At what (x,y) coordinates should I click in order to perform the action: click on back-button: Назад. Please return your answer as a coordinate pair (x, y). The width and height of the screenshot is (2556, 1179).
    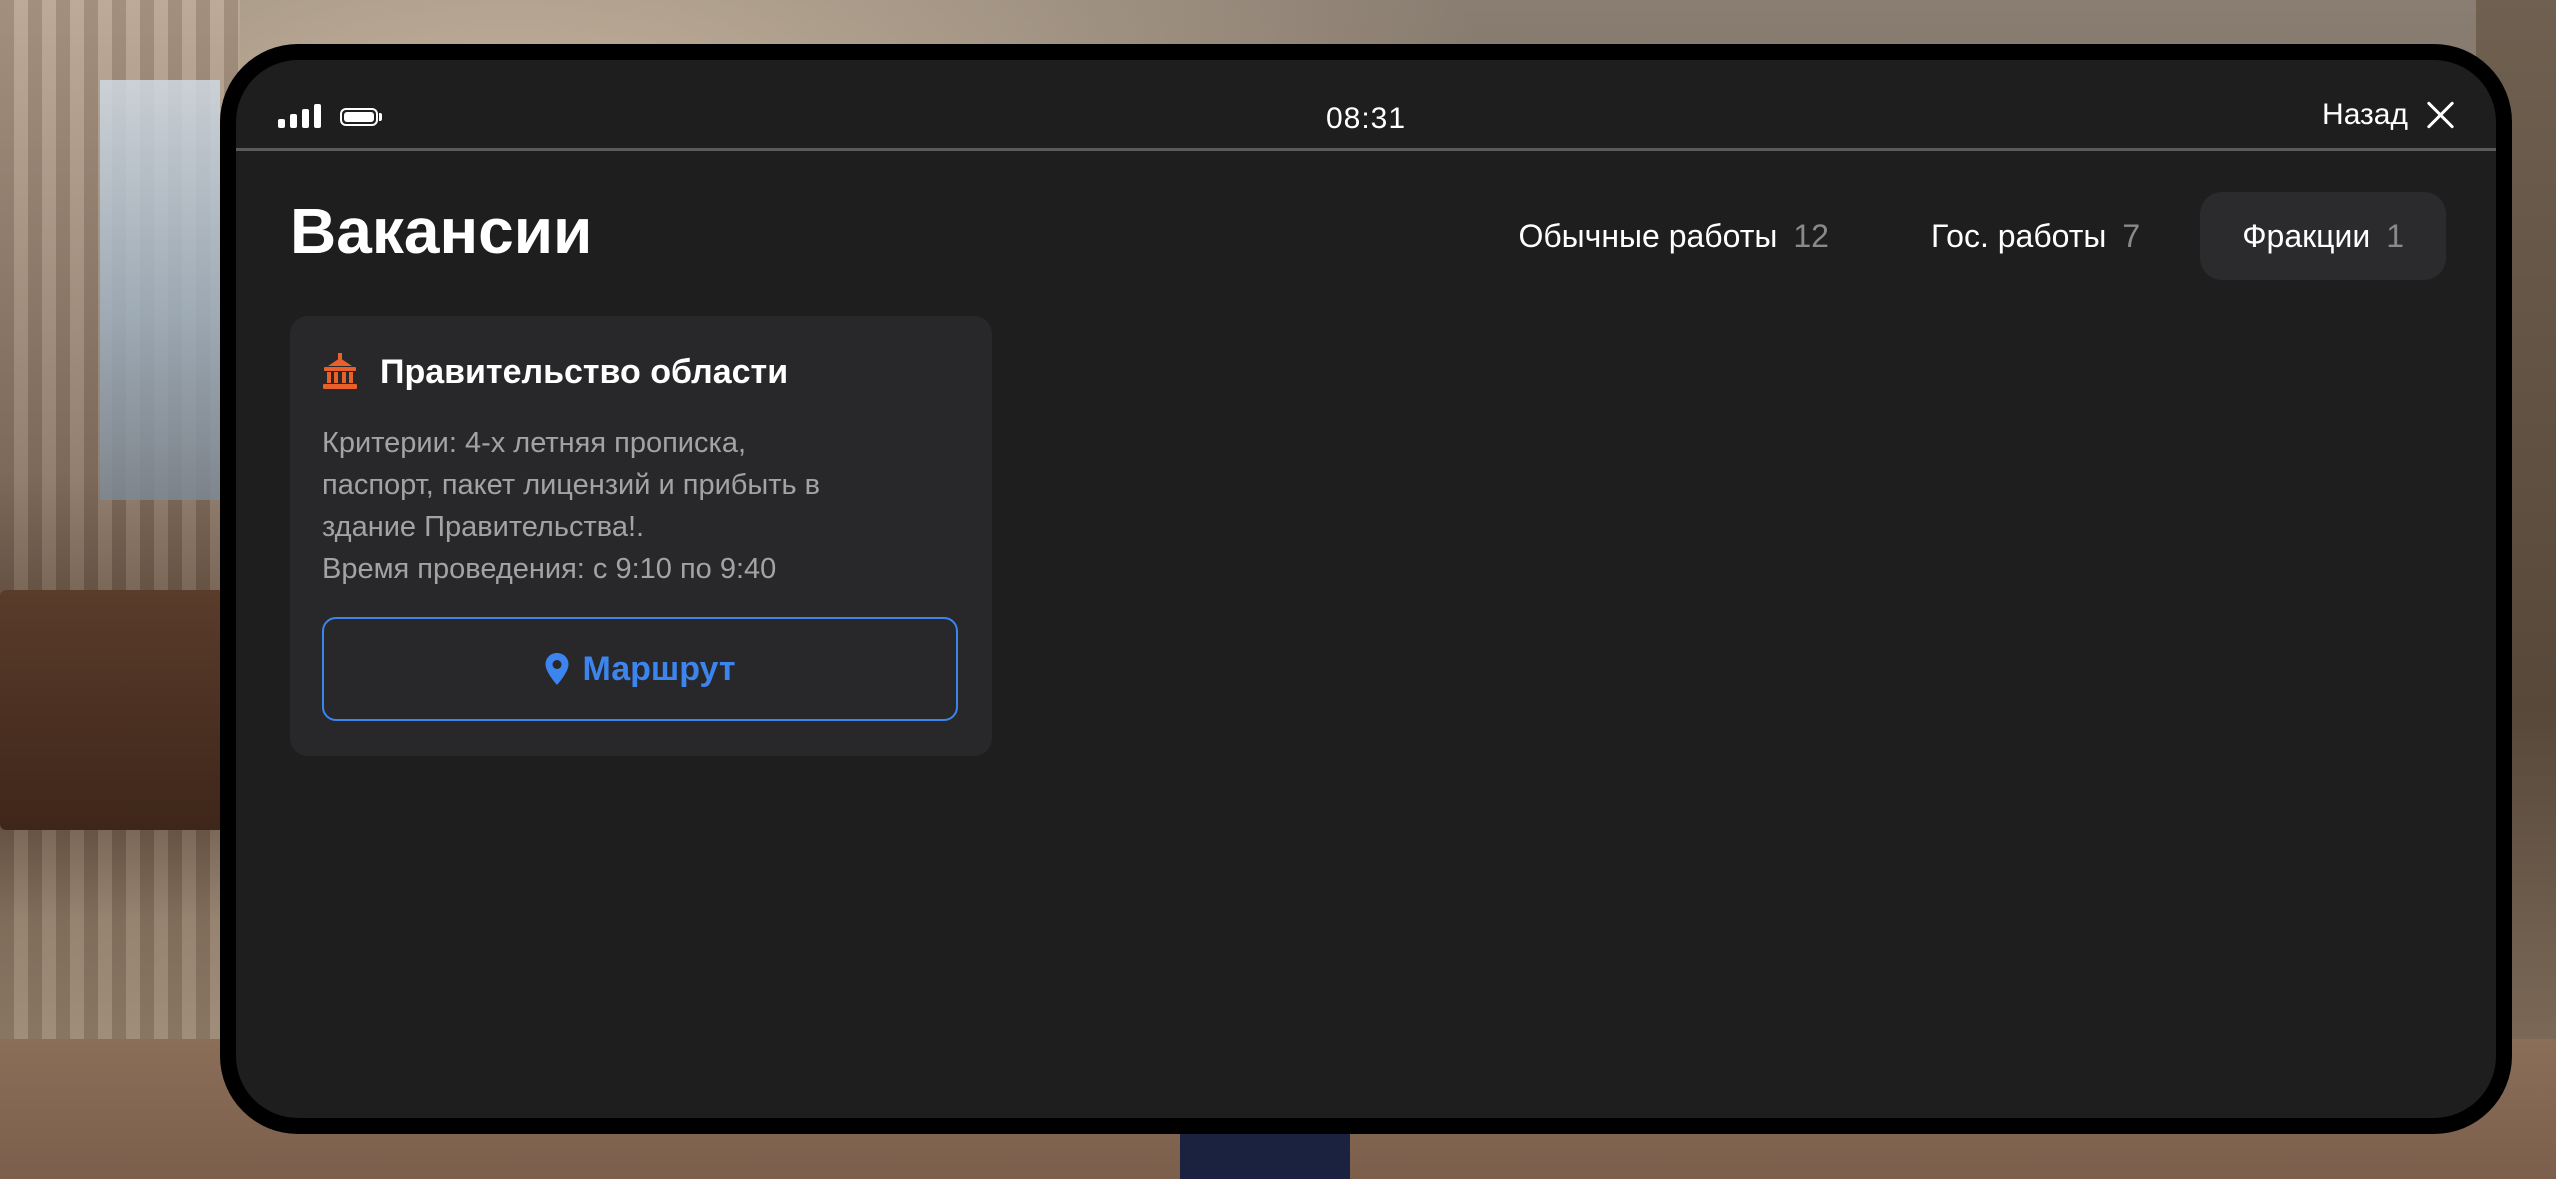
    Looking at the image, I should click on (2389, 115).